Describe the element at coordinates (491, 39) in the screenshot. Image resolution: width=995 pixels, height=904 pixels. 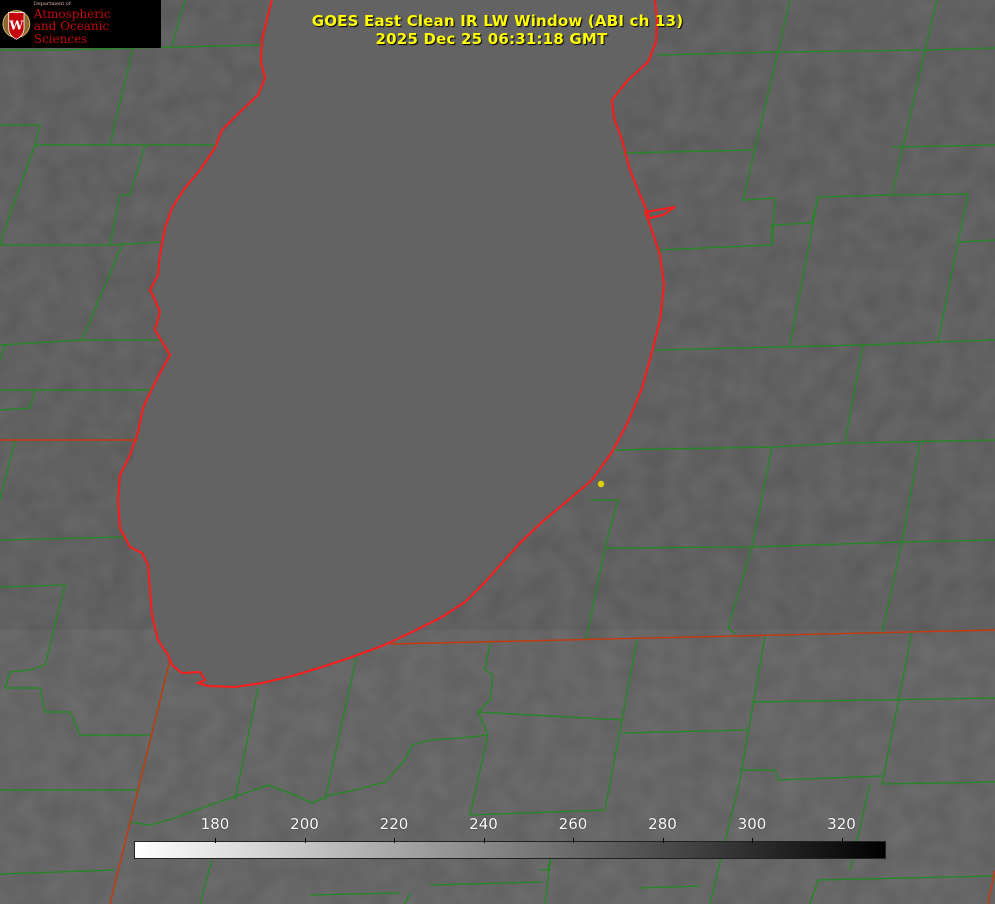
I see `image-timestamp: 2025 Dec 25 06:31:18 GMT` at that location.